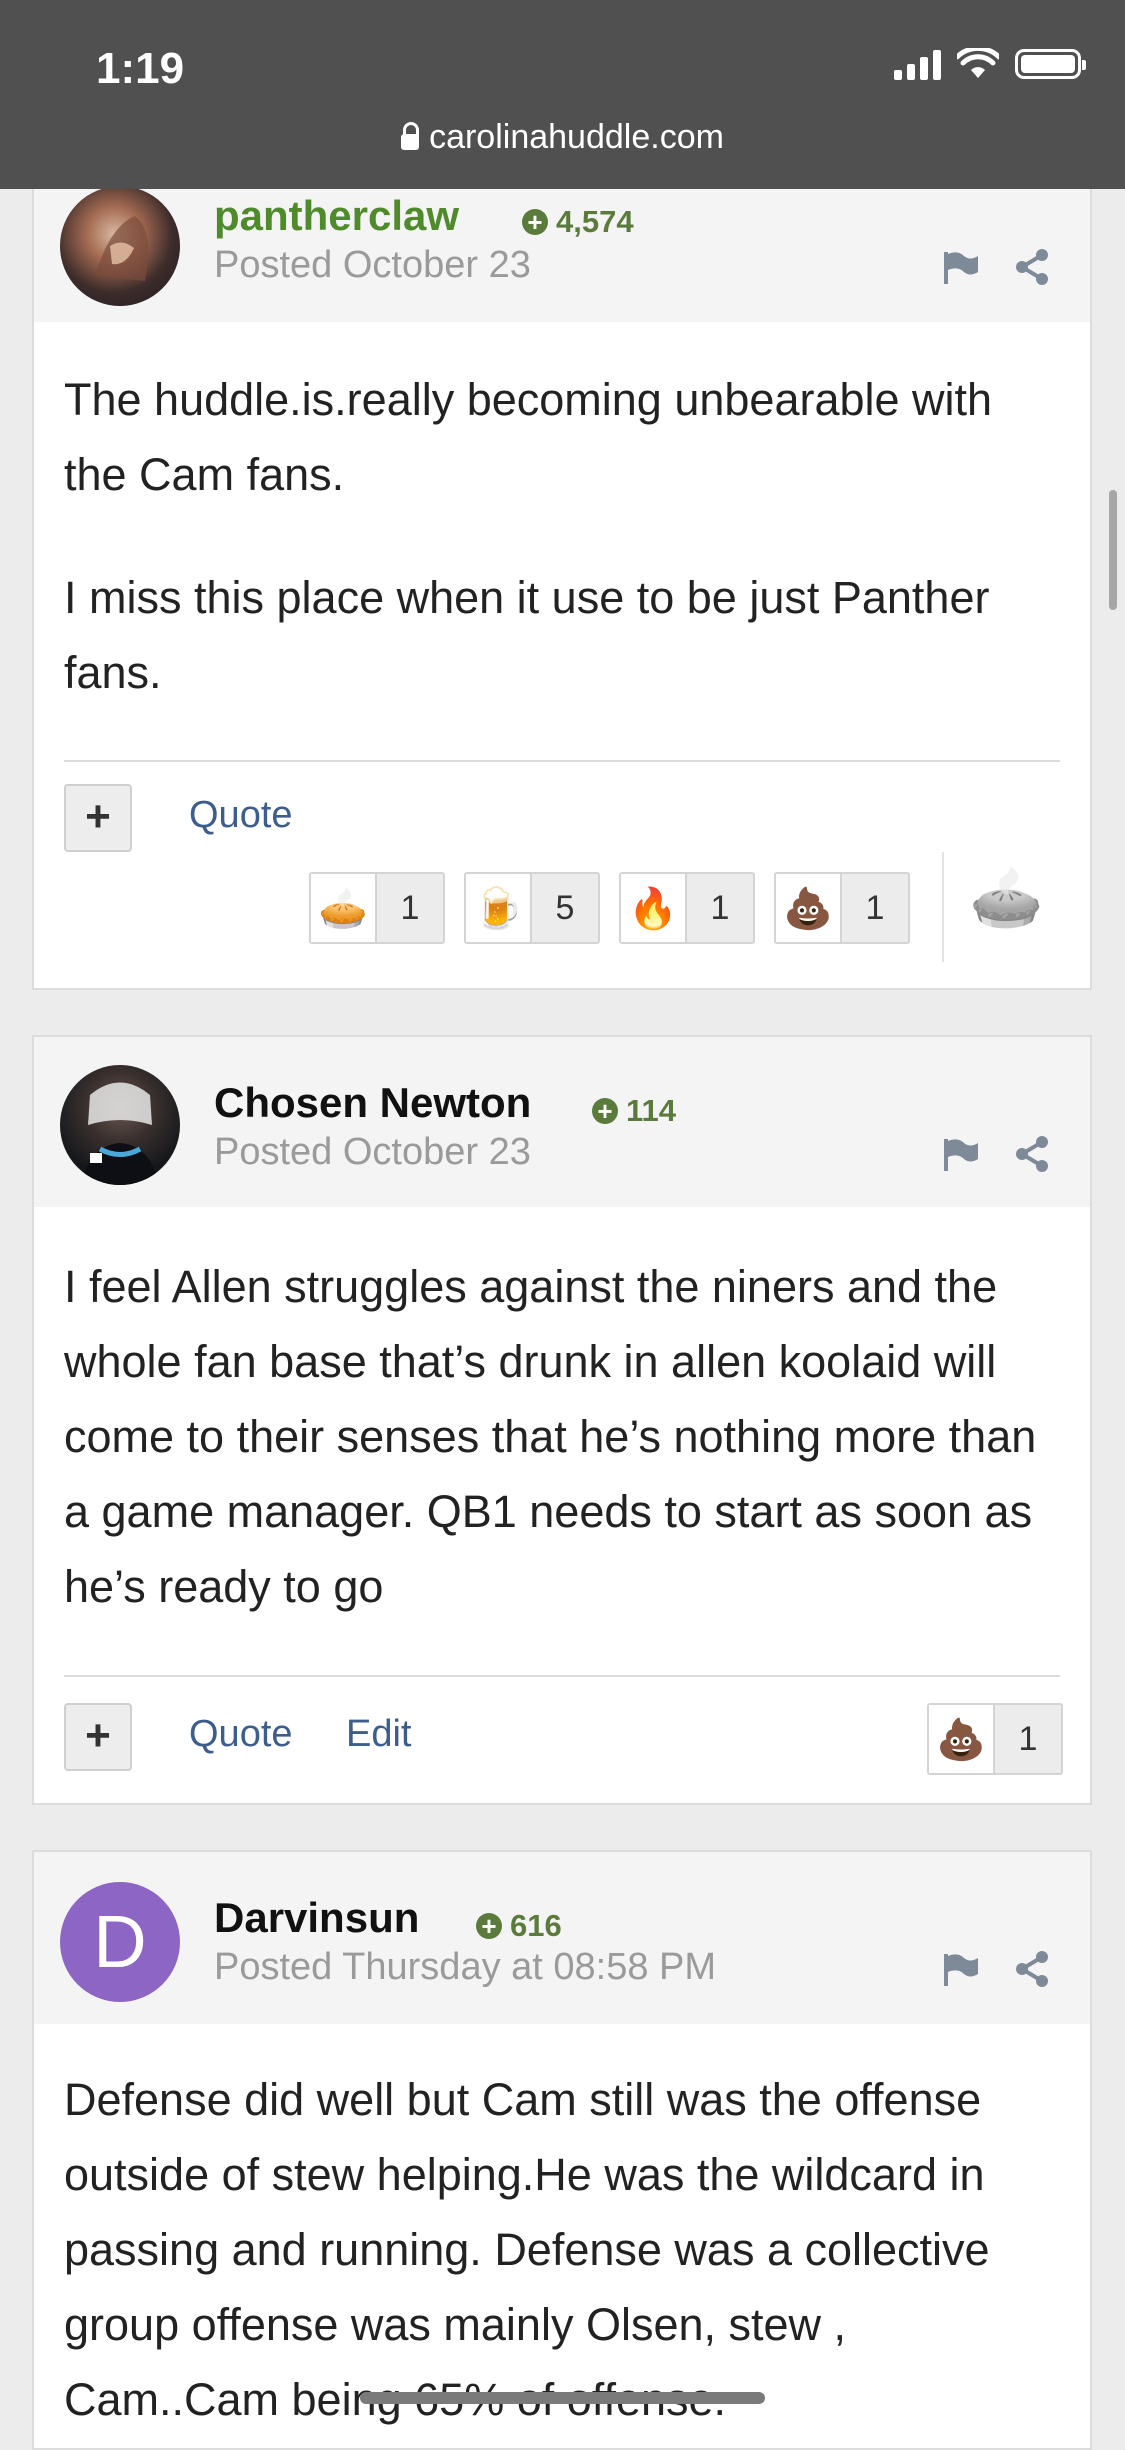 Image resolution: width=1125 pixels, height=2450 pixels. What do you see at coordinates (562, 1122) in the screenshot?
I see `post-header: Chosen Newton + 114 Posted October 23` at bounding box center [562, 1122].